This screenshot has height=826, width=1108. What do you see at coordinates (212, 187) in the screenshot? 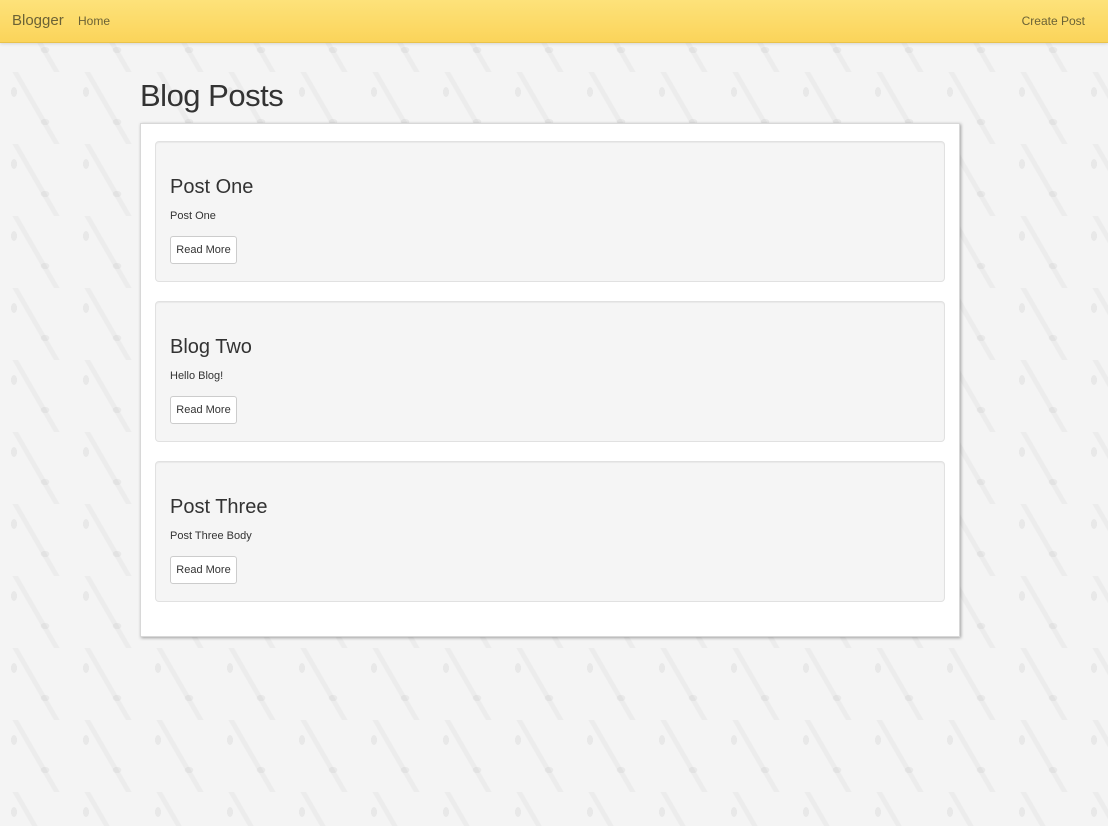
I see `post-title: Post One` at bounding box center [212, 187].